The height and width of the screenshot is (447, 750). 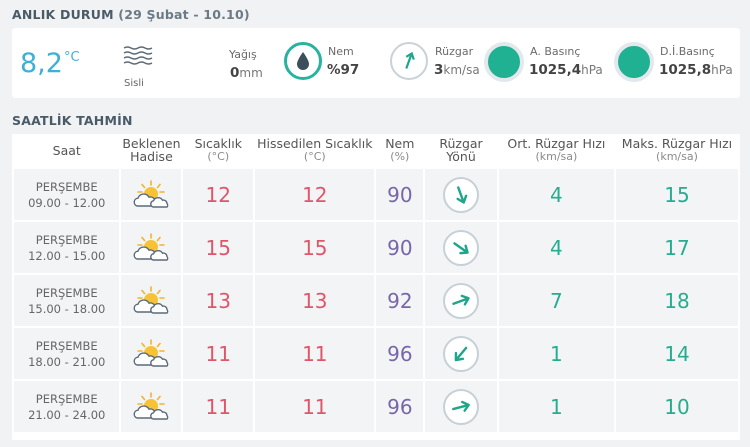 I want to click on forecast-time-cell: PERŞEMBE 18.00 - 21.00, so click(x=67, y=353).